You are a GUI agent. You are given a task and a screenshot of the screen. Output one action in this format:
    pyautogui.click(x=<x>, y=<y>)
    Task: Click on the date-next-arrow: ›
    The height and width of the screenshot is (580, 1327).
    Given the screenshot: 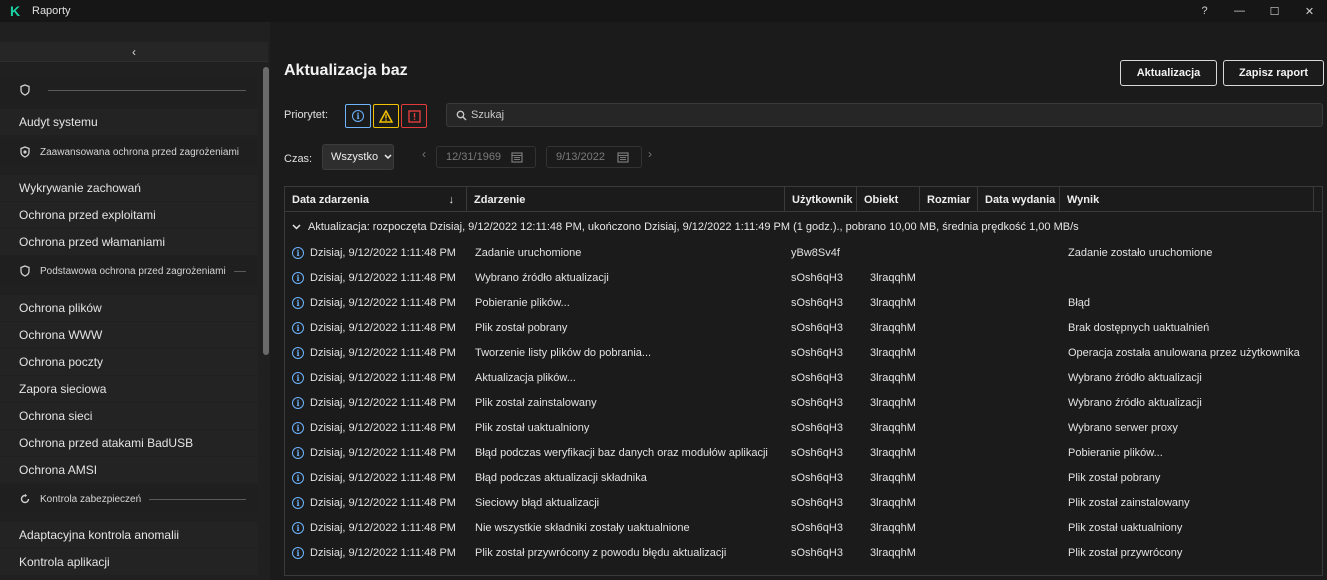 What is the action you would take?
    pyautogui.click(x=650, y=154)
    